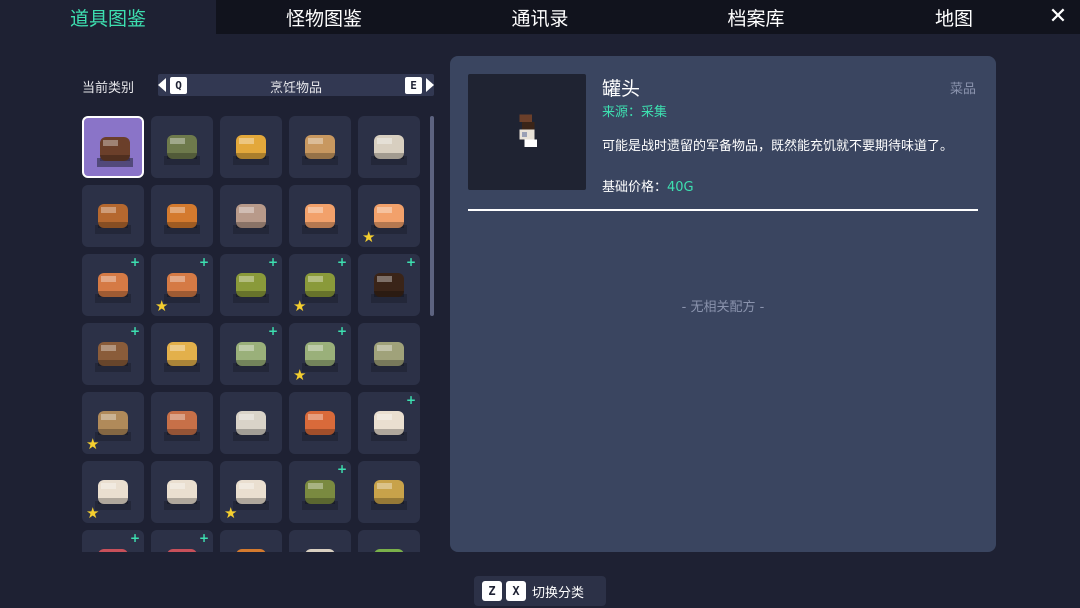 The image size is (1080, 608). Describe the element at coordinates (558, 593) in the screenshot. I see `switch-category-label: 切换分类` at that location.